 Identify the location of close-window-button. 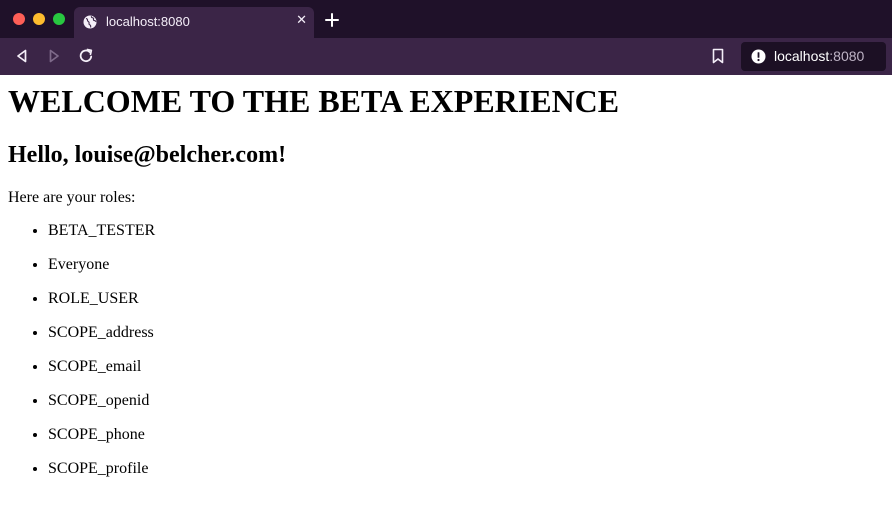
(19, 19).